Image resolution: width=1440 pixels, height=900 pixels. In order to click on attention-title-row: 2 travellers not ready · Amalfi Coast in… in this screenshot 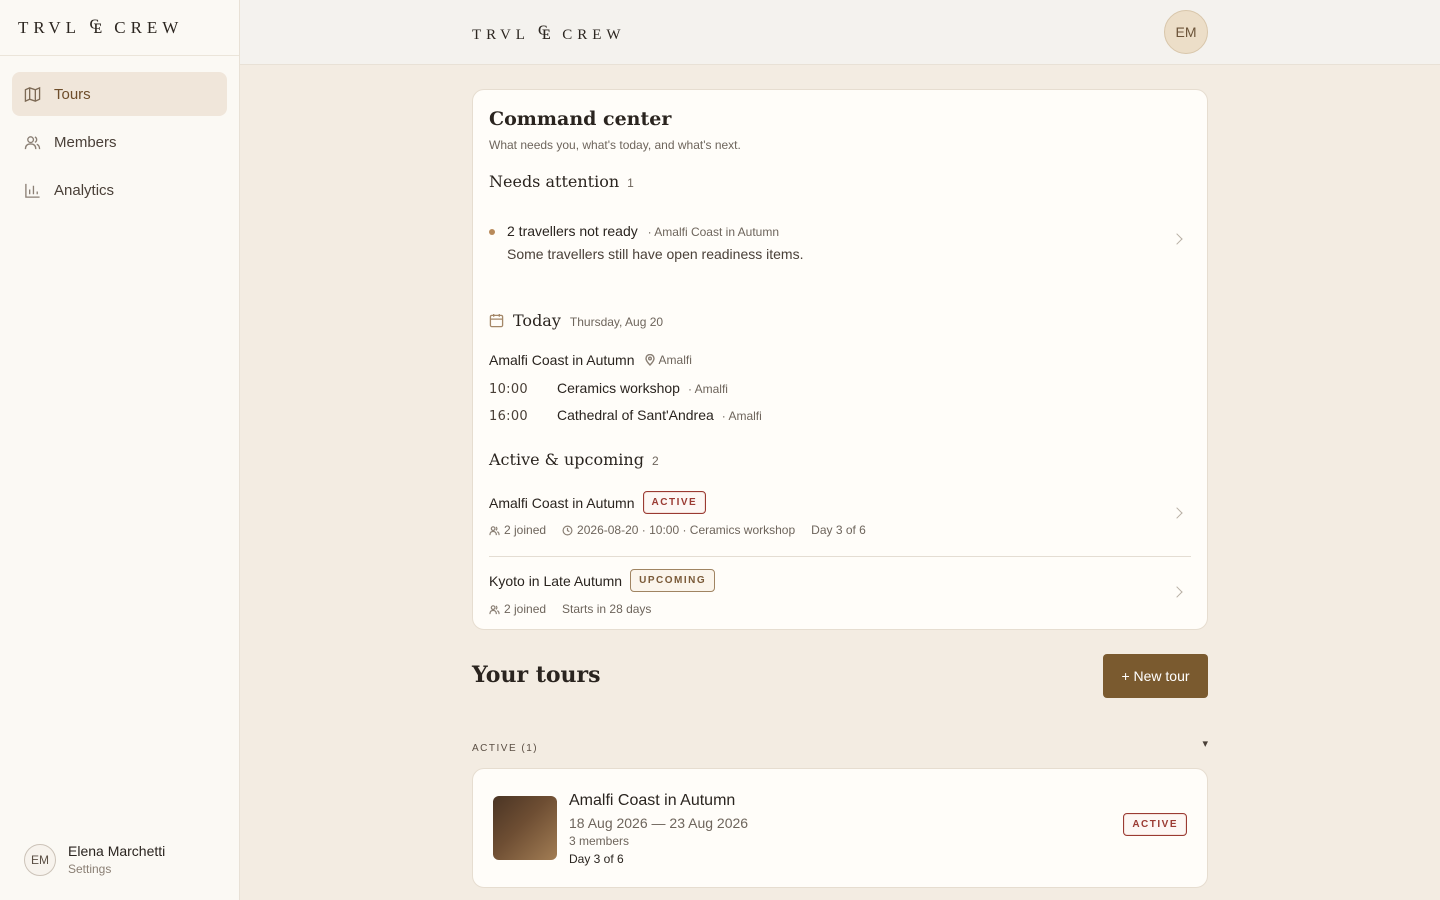, I will do `click(643, 231)`.